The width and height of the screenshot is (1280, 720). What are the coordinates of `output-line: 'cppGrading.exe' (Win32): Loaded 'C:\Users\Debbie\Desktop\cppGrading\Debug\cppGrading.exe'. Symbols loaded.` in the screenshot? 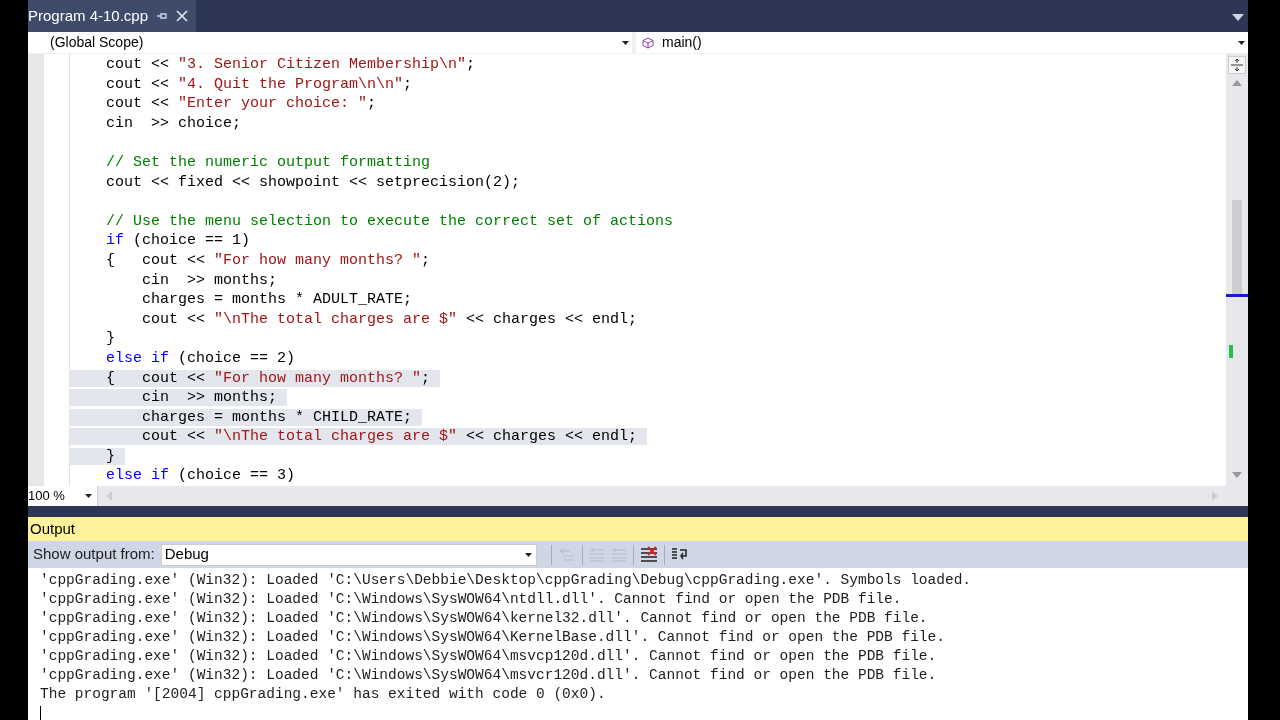 It's located at (506, 580).